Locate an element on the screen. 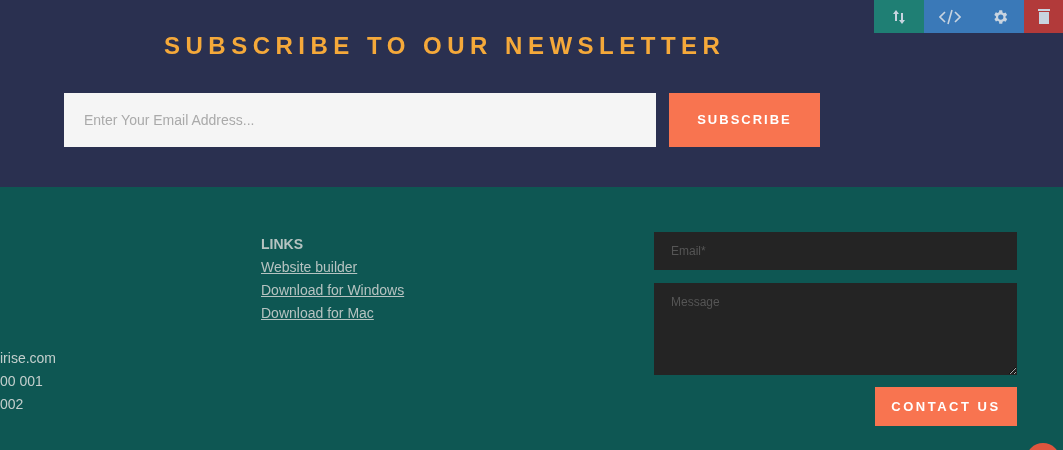 The width and height of the screenshot is (1063, 450). contact-info-text: irise.com is located at coordinates (28, 358).